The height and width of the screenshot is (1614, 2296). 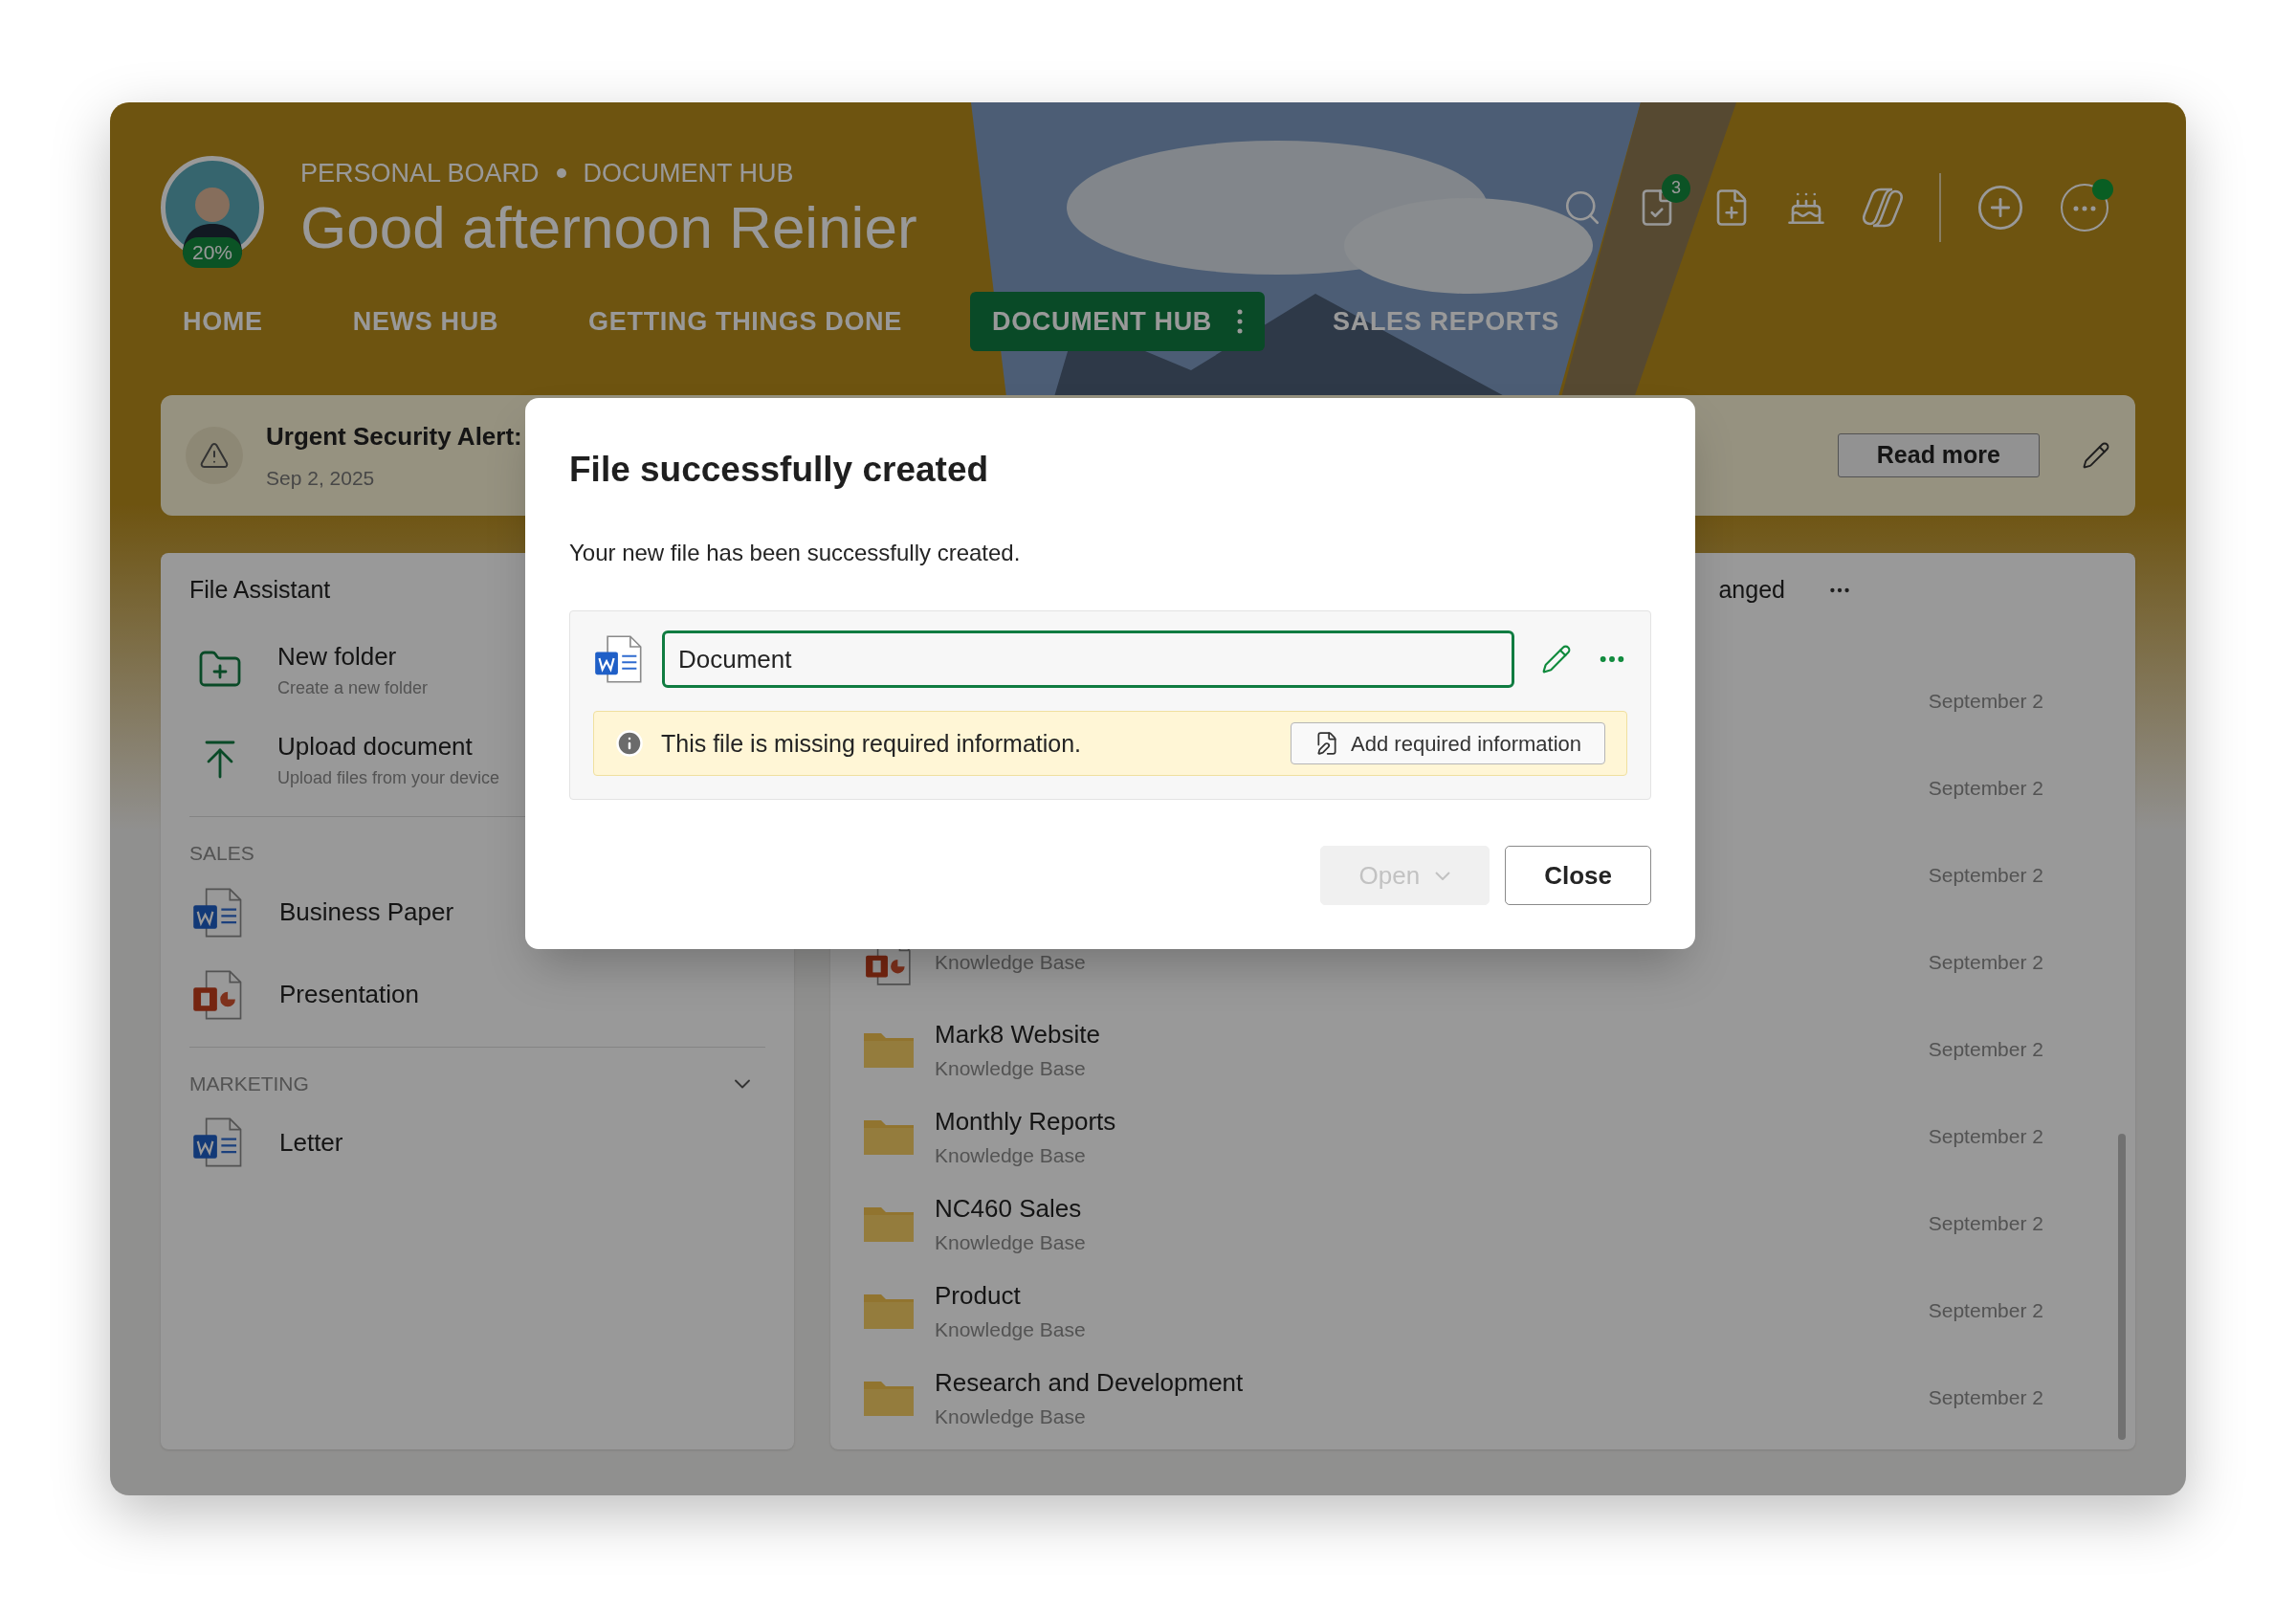 I want to click on scrollbar-thumb, so click(x=2122, y=1286).